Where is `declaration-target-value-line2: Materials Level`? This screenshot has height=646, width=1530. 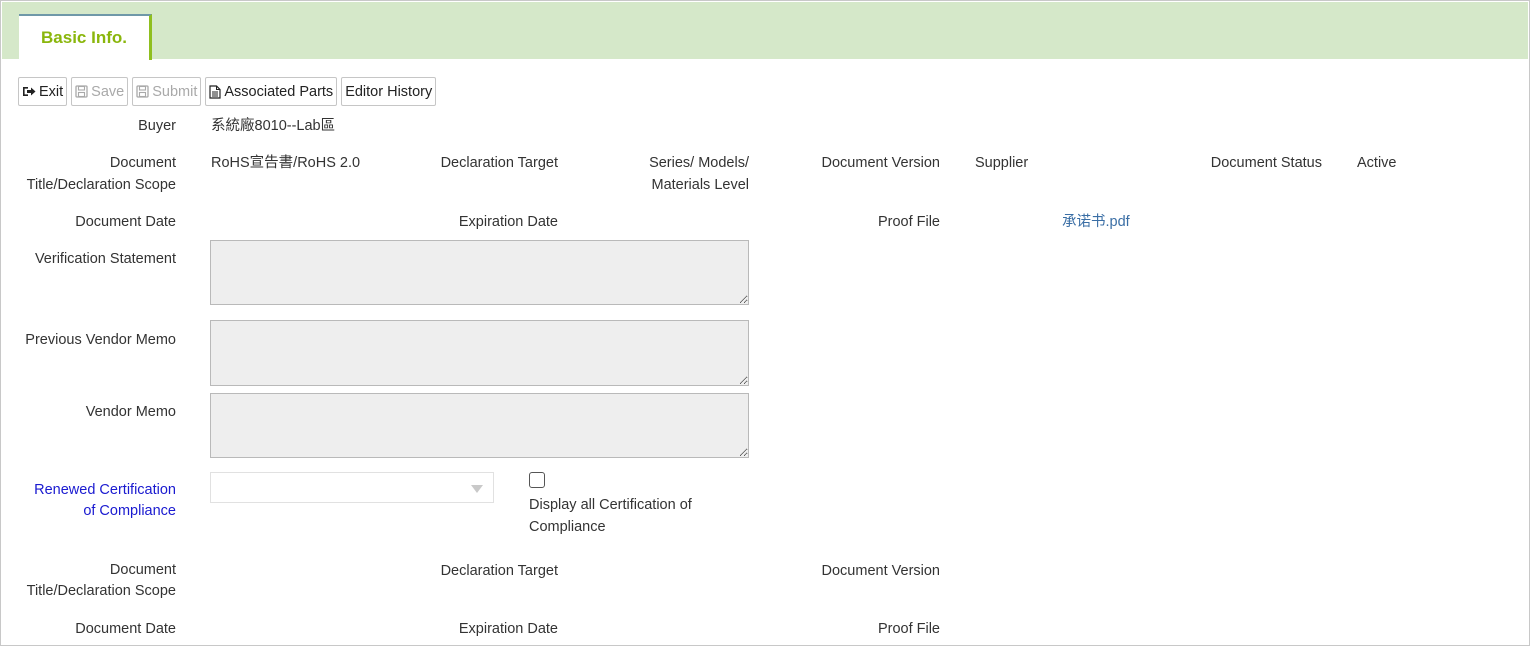
declaration-target-value-line2: Materials Level is located at coordinates (700, 185).